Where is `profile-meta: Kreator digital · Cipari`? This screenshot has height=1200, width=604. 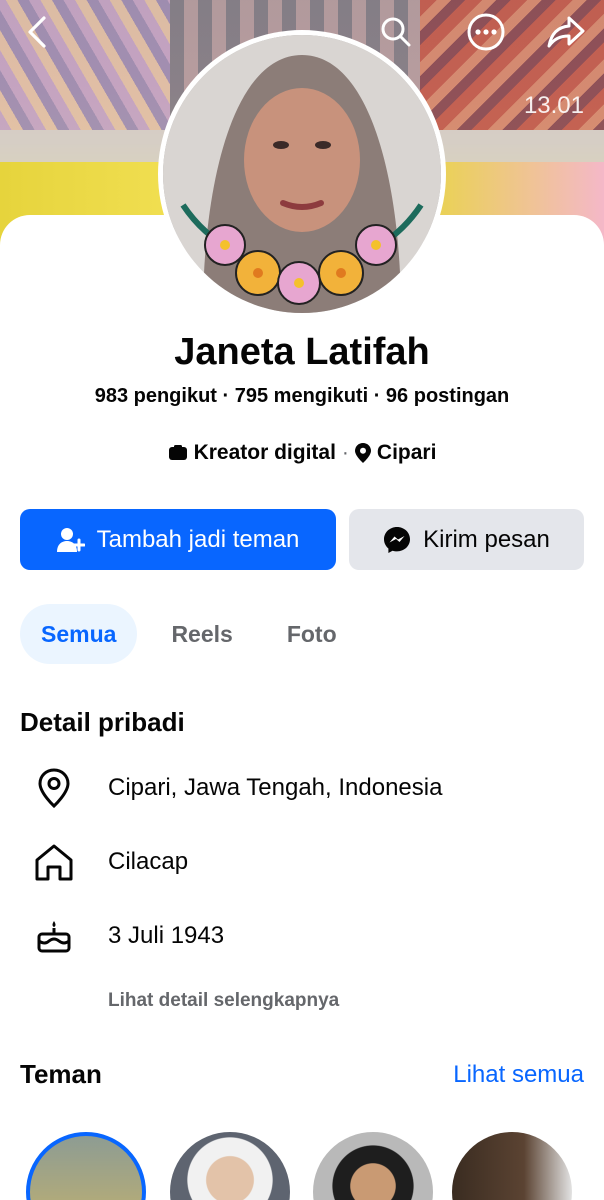 profile-meta: Kreator digital · Cipari is located at coordinates (302, 453).